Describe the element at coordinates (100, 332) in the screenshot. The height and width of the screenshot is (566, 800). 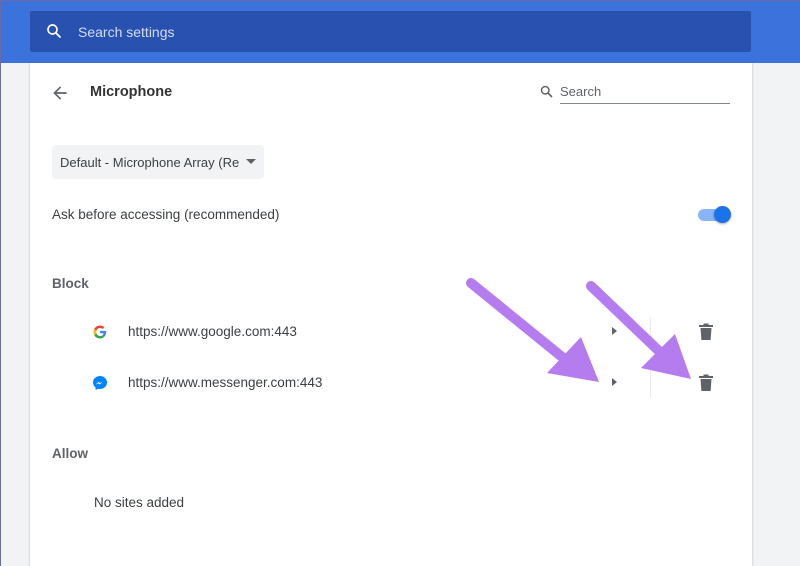
I see `google-favicon-icon` at that location.